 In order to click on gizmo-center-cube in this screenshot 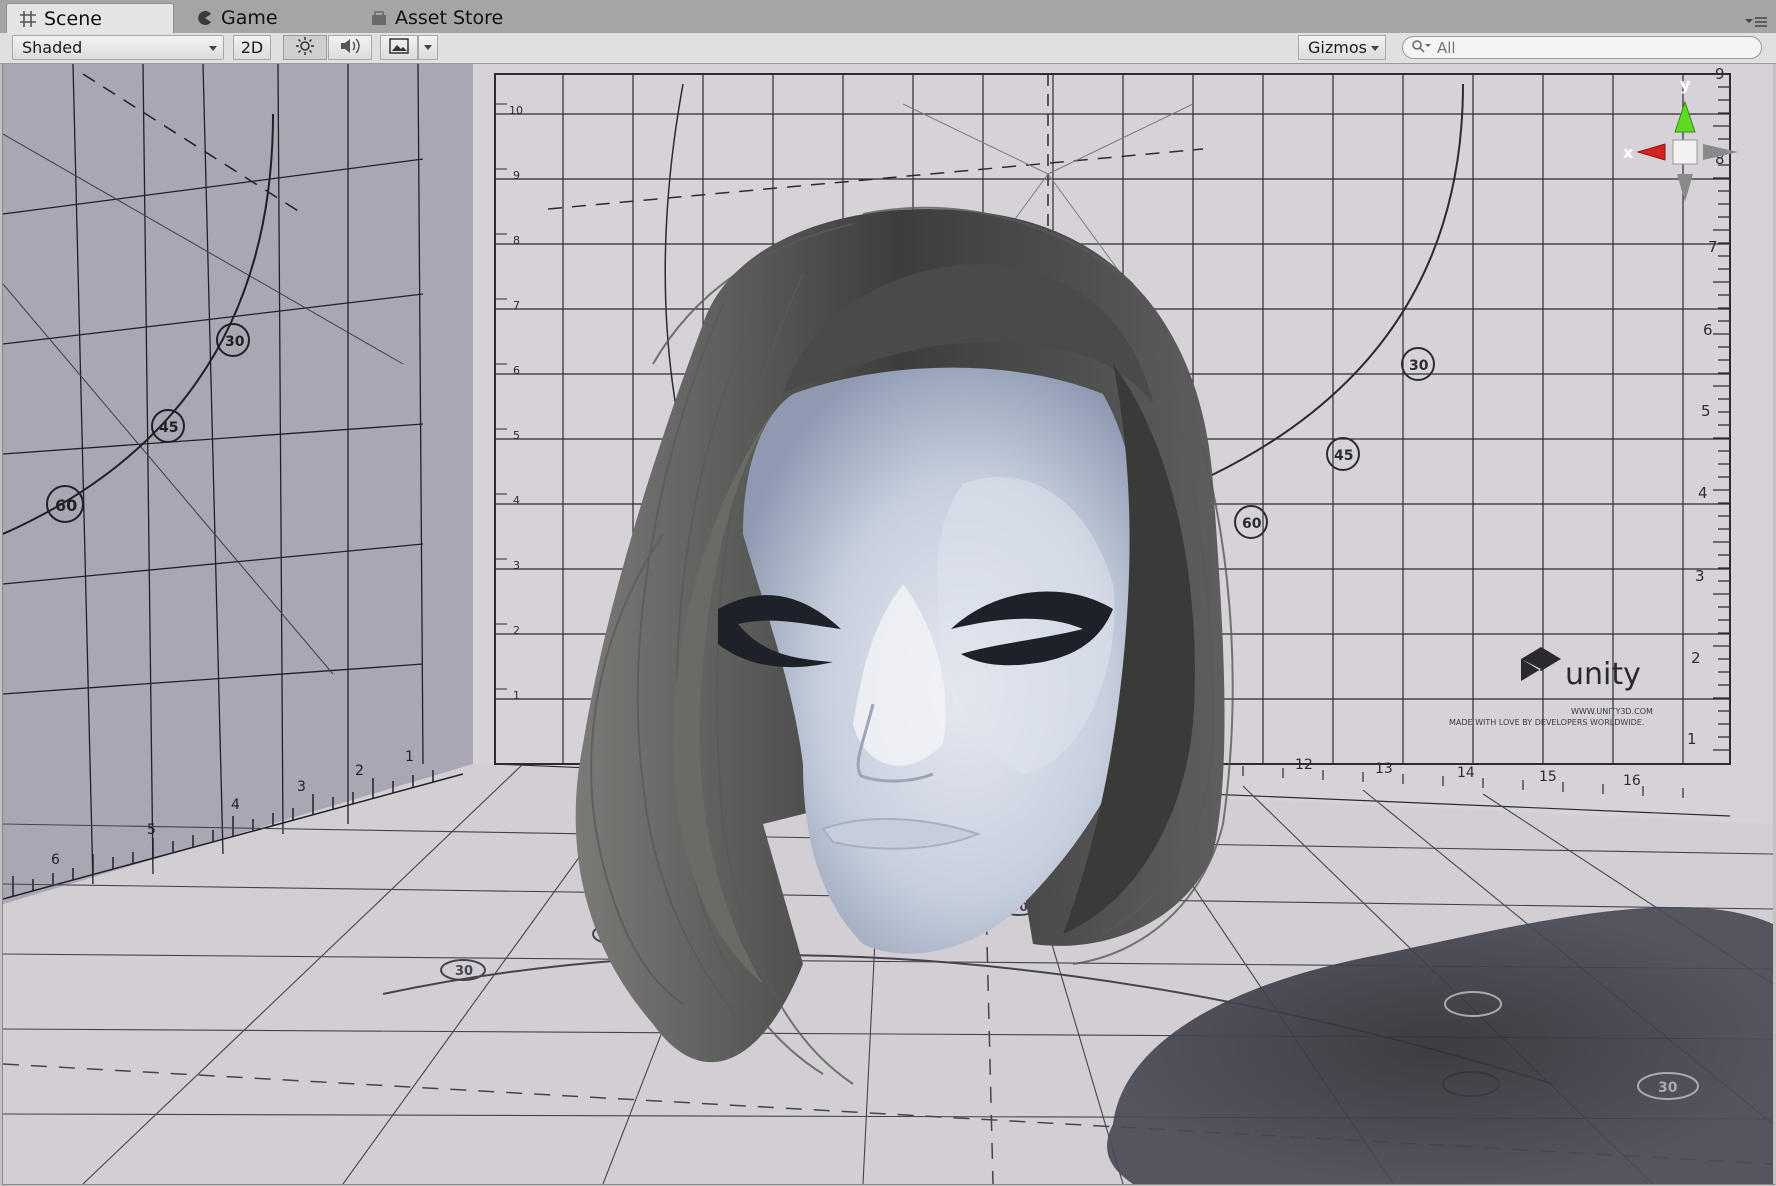, I will do `click(1685, 152)`.